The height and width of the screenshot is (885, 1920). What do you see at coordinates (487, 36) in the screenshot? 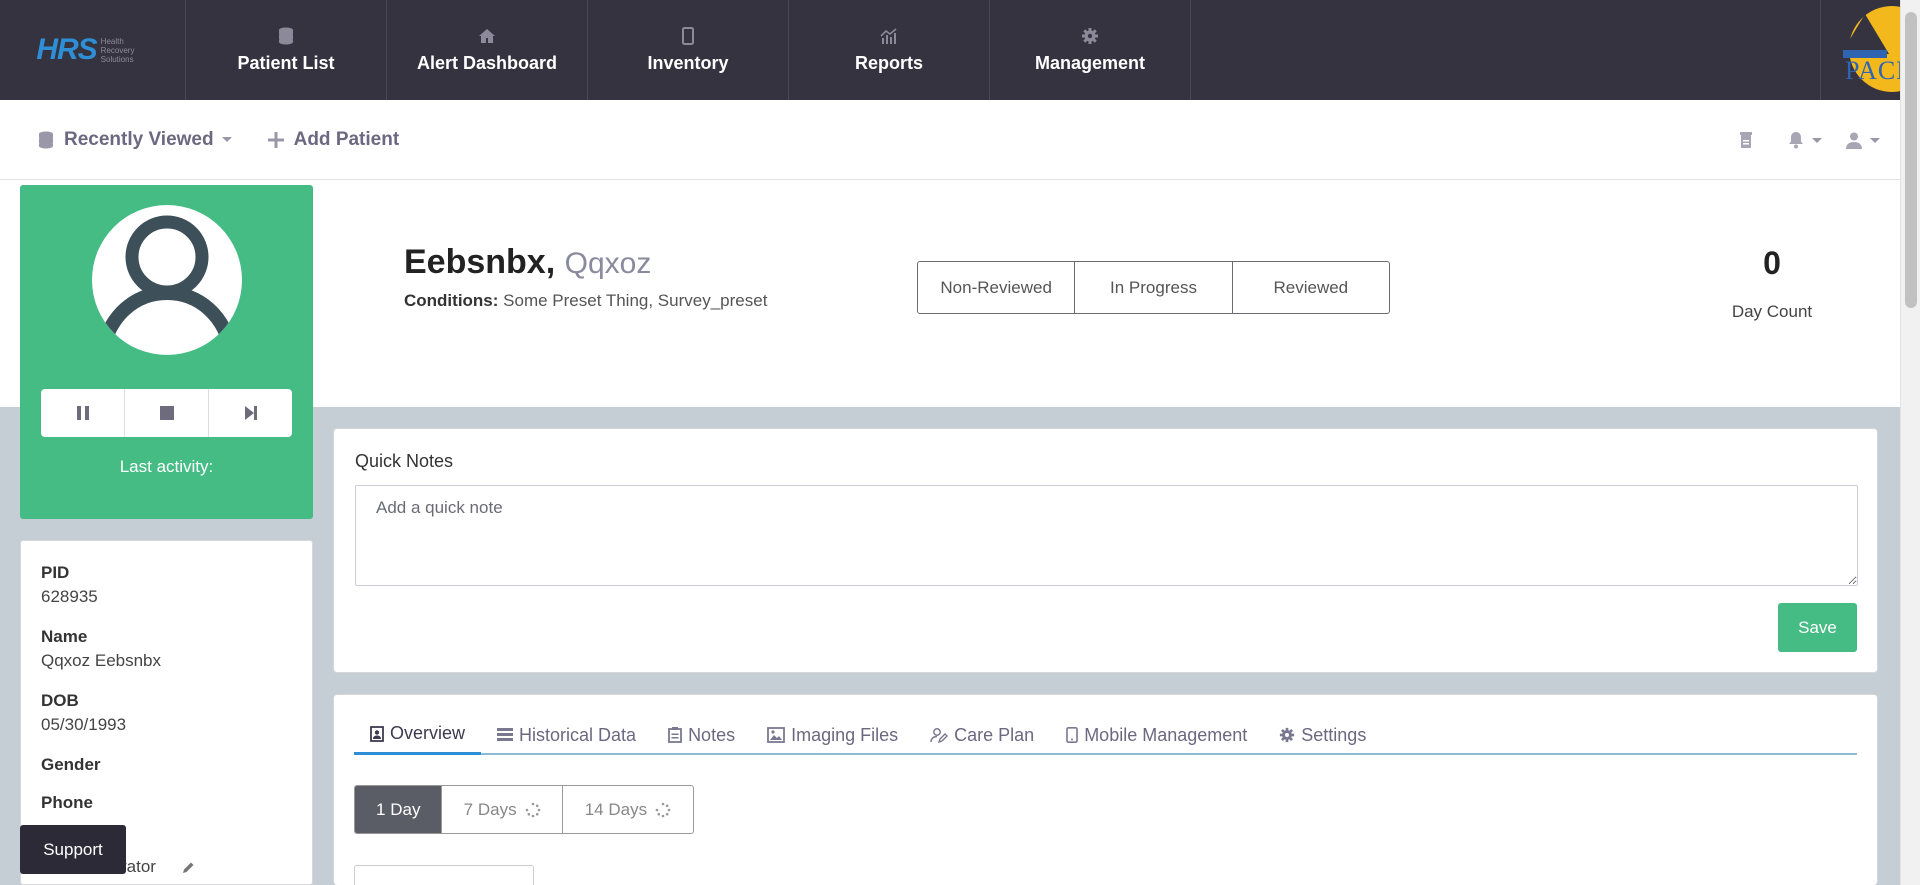
I see `home-icon` at bounding box center [487, 36].